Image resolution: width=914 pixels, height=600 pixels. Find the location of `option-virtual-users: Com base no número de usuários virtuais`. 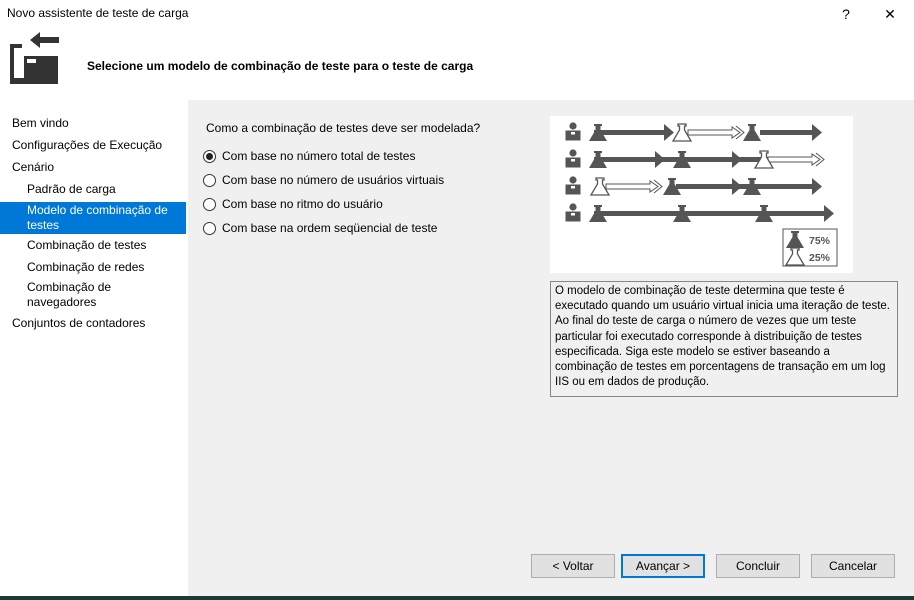

option-virtual-users: Com base no número de usuários virtuais is located at coordinates (323, 180).